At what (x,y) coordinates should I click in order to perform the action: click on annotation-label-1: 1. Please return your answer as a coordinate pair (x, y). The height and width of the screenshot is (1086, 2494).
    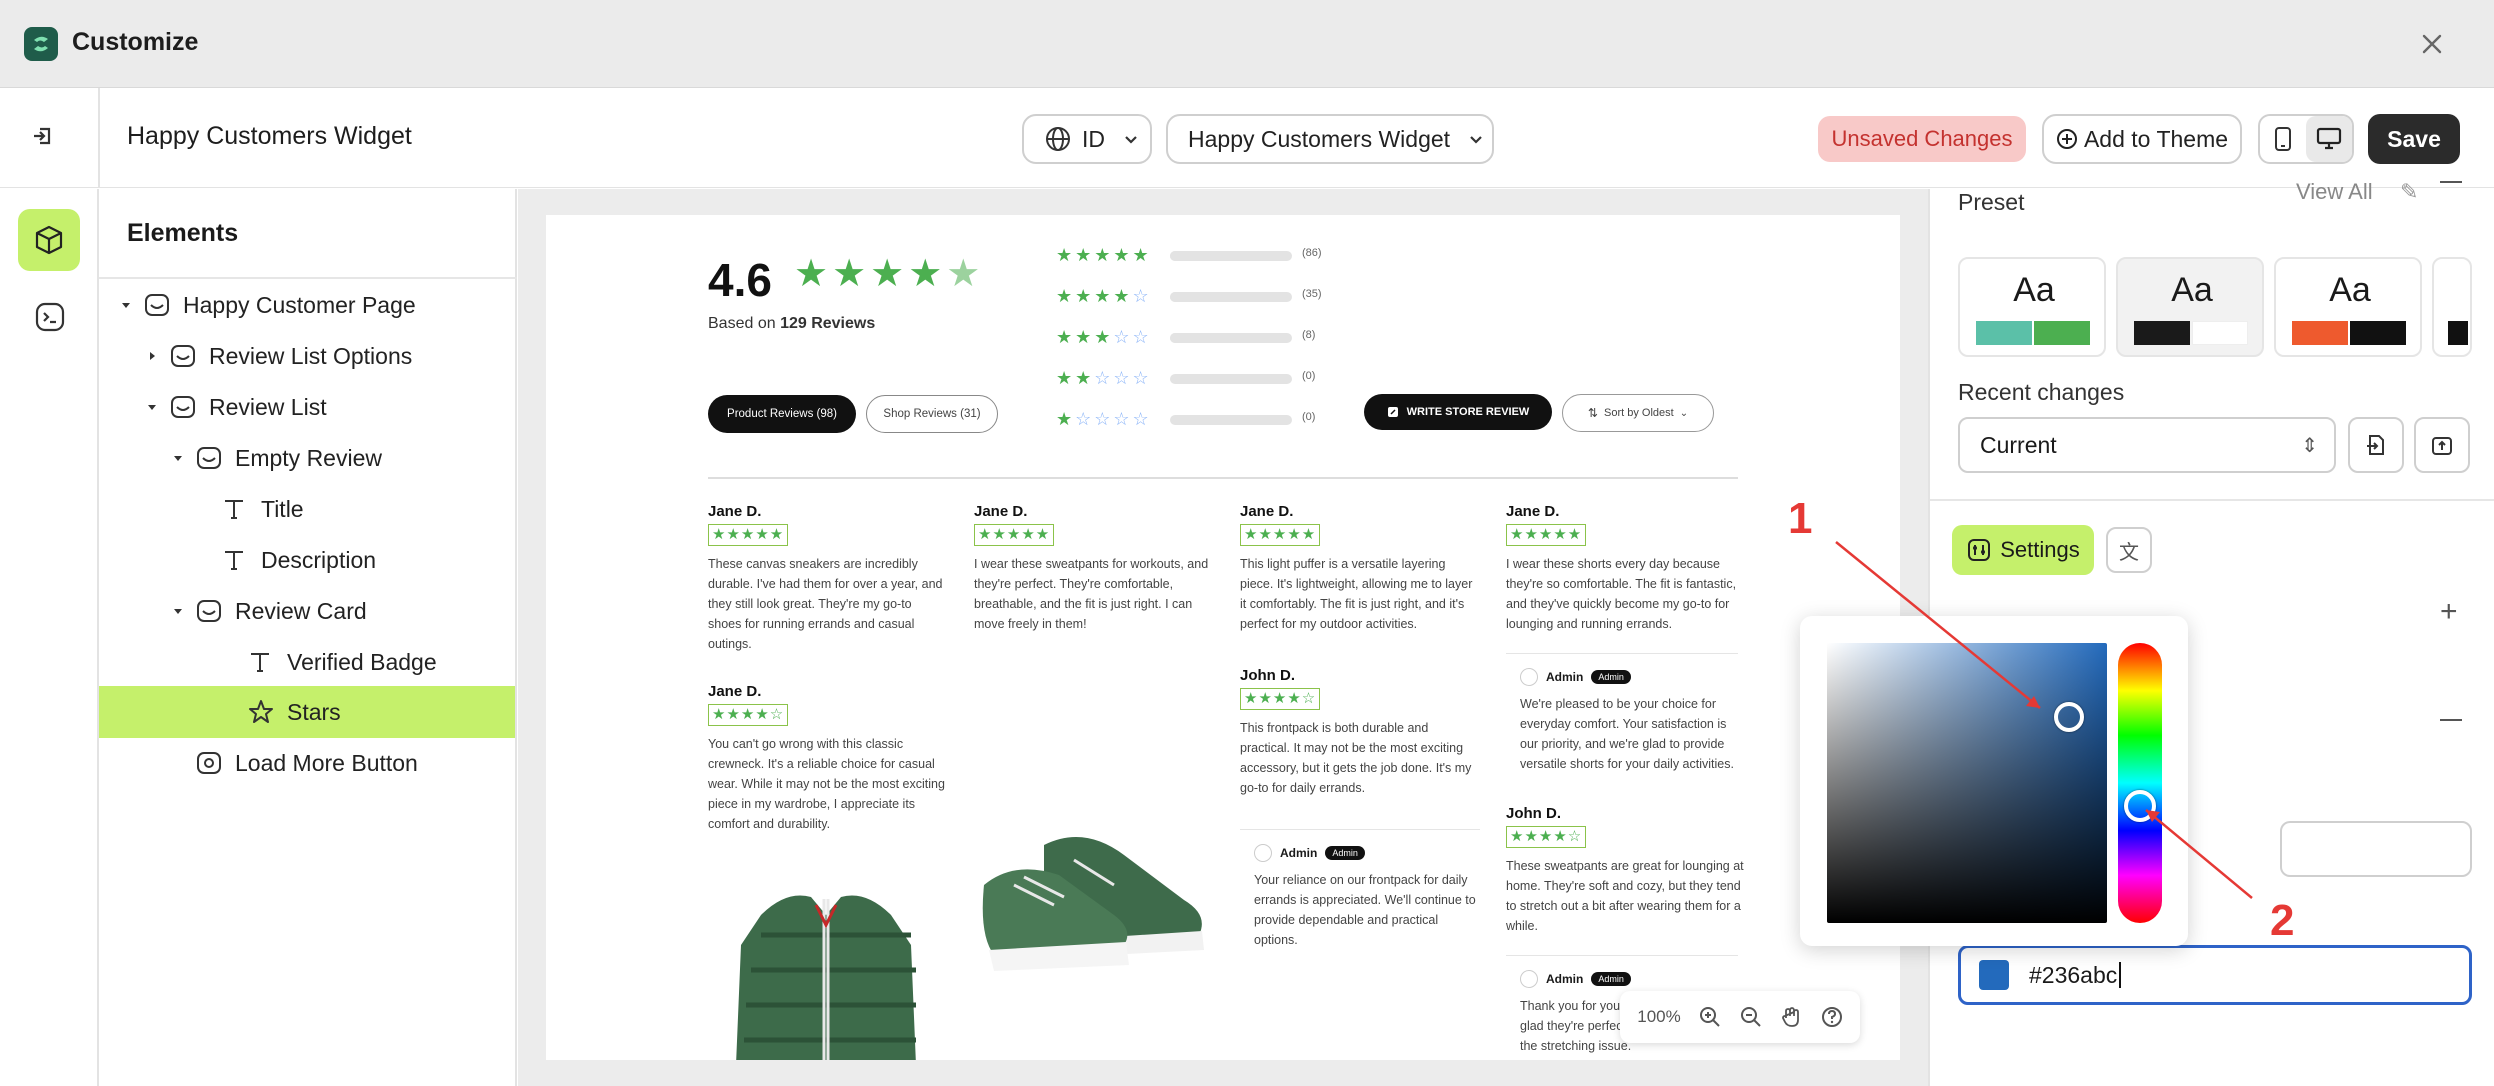
    Looking at the image, I should click on (1800, 518).